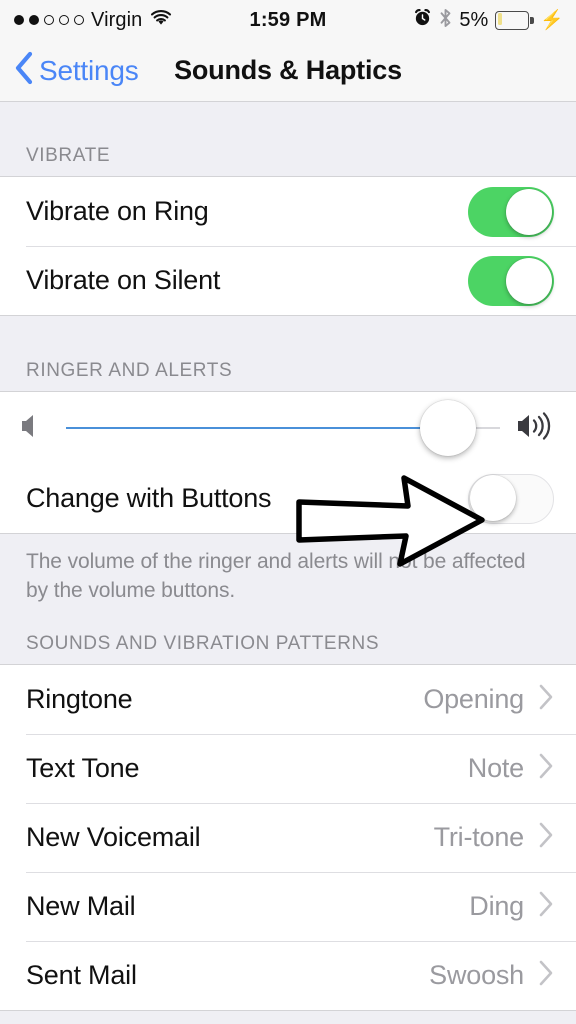  Describe the element at coordinates (81, 906) in the screenshot. I see `row-label: New Mail` at that location.